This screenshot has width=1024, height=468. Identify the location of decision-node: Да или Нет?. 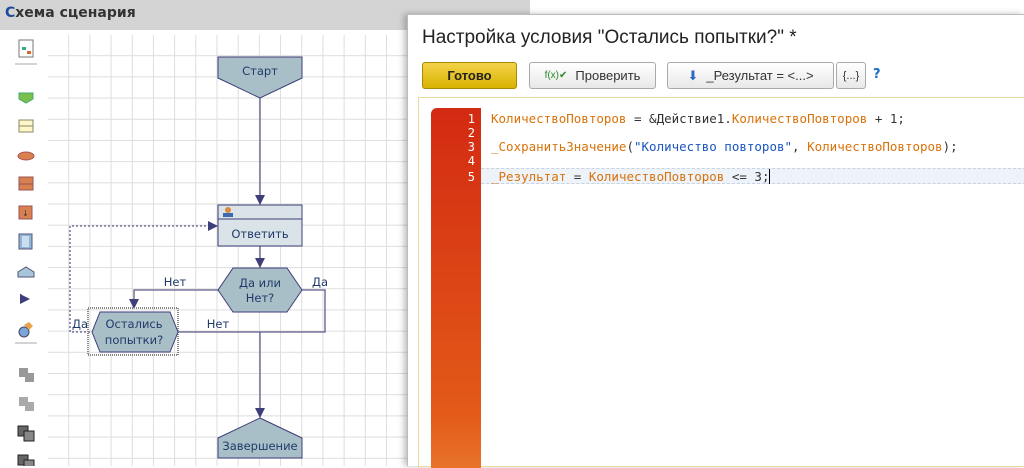
(260, 290).